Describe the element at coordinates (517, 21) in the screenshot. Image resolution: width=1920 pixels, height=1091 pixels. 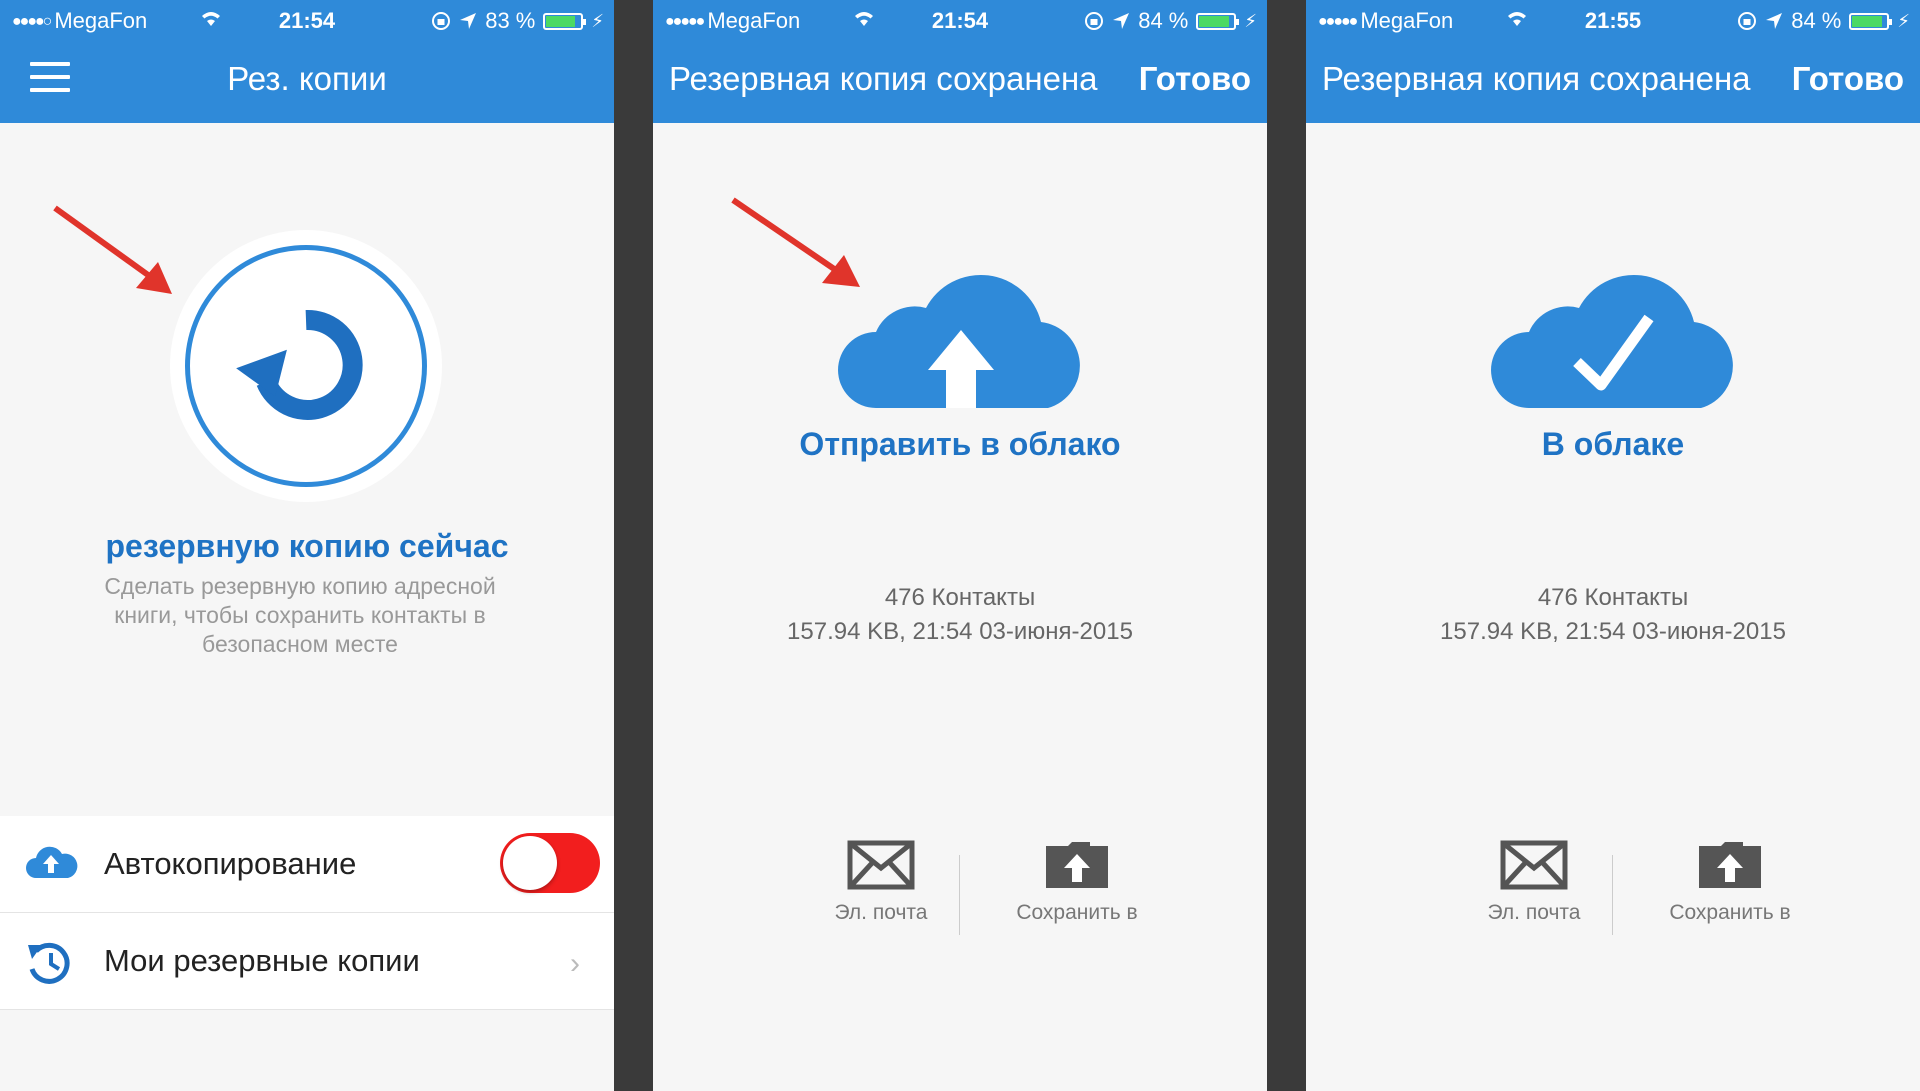
I see `status-right: 83 % ⚡` at that location.